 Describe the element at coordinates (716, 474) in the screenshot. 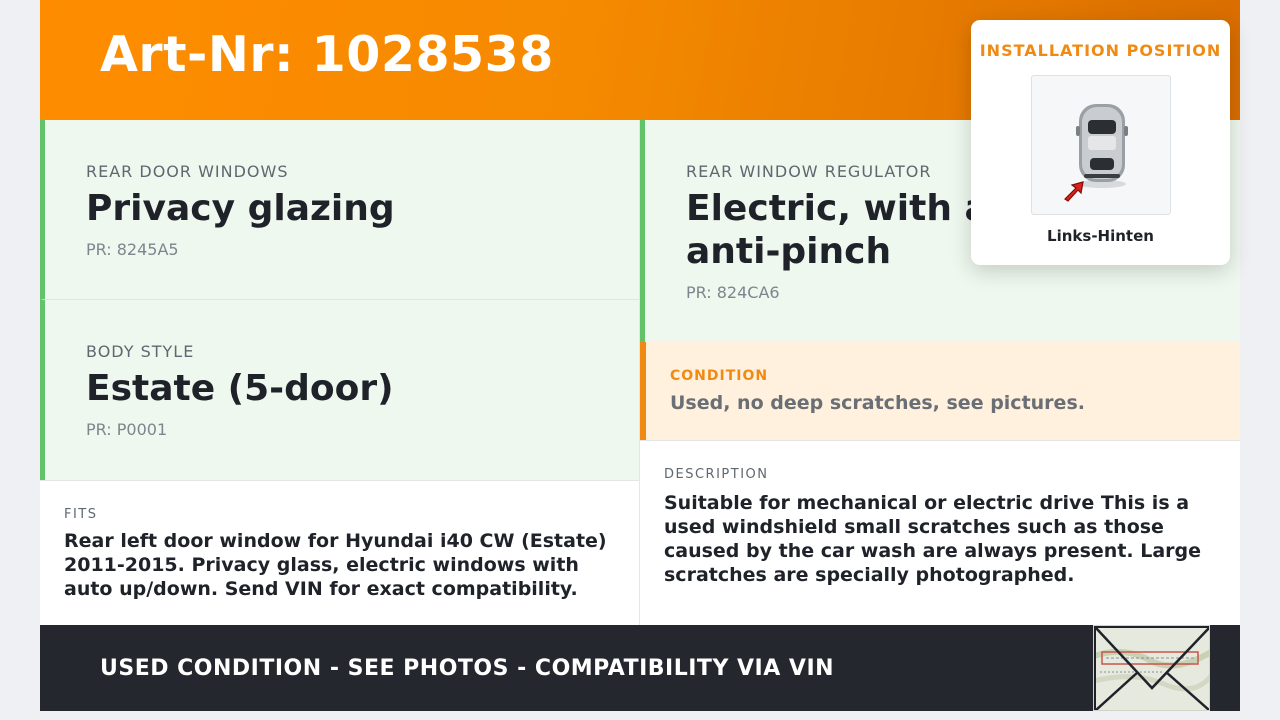

I see `description-label: DESCRIPTION` at that location.